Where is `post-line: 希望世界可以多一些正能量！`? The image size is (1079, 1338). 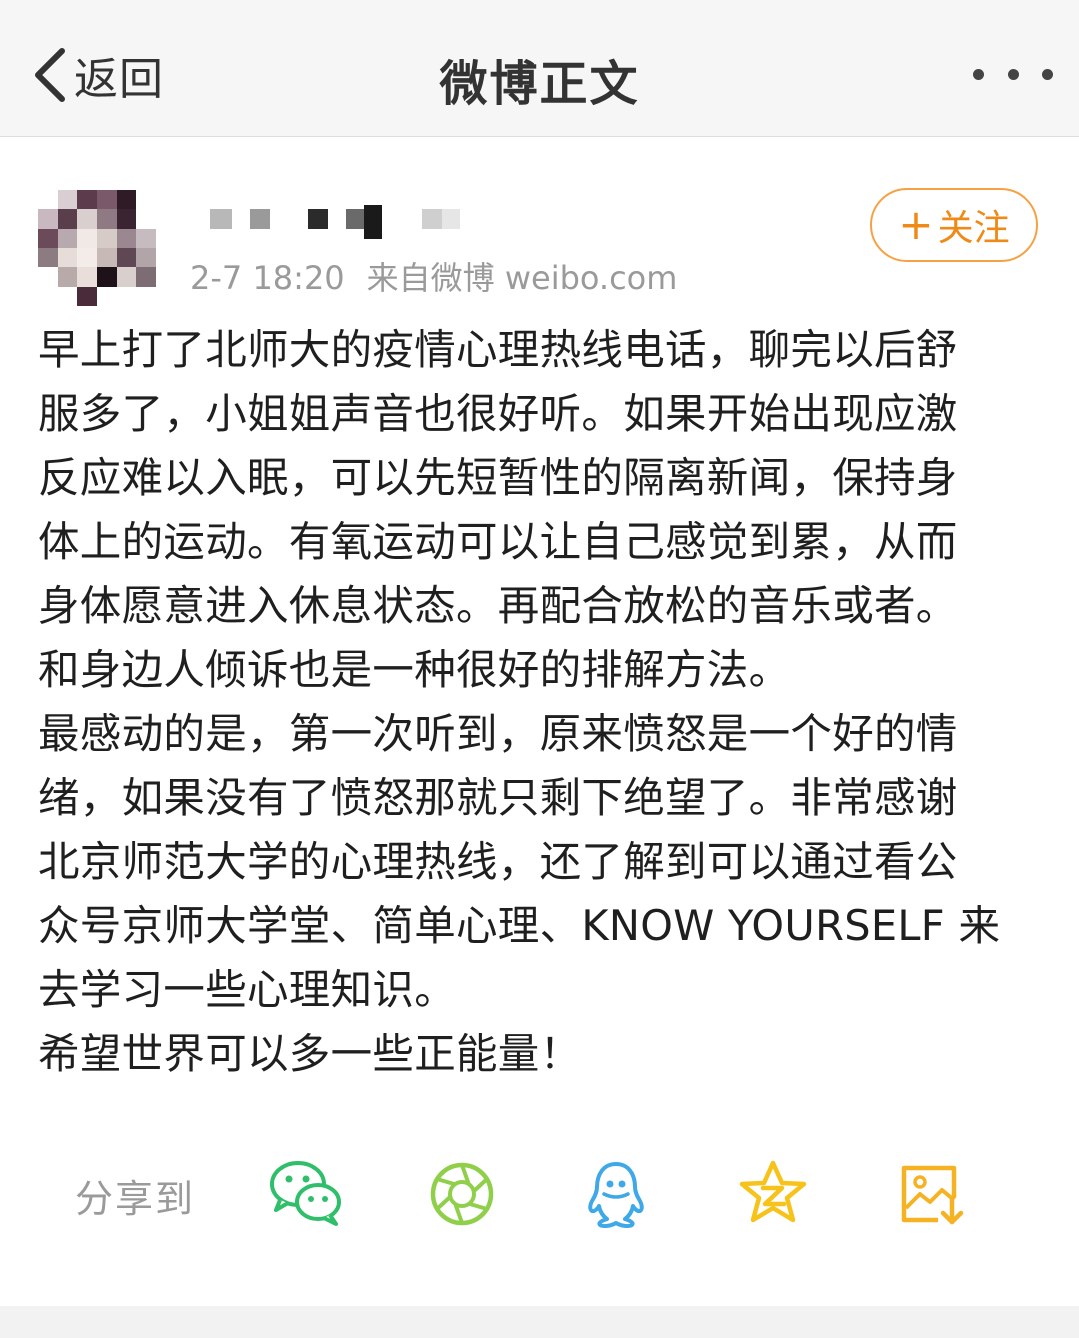
post-line: 希望世界可以多一些正能量！ is located at coordinates (310, 1053).